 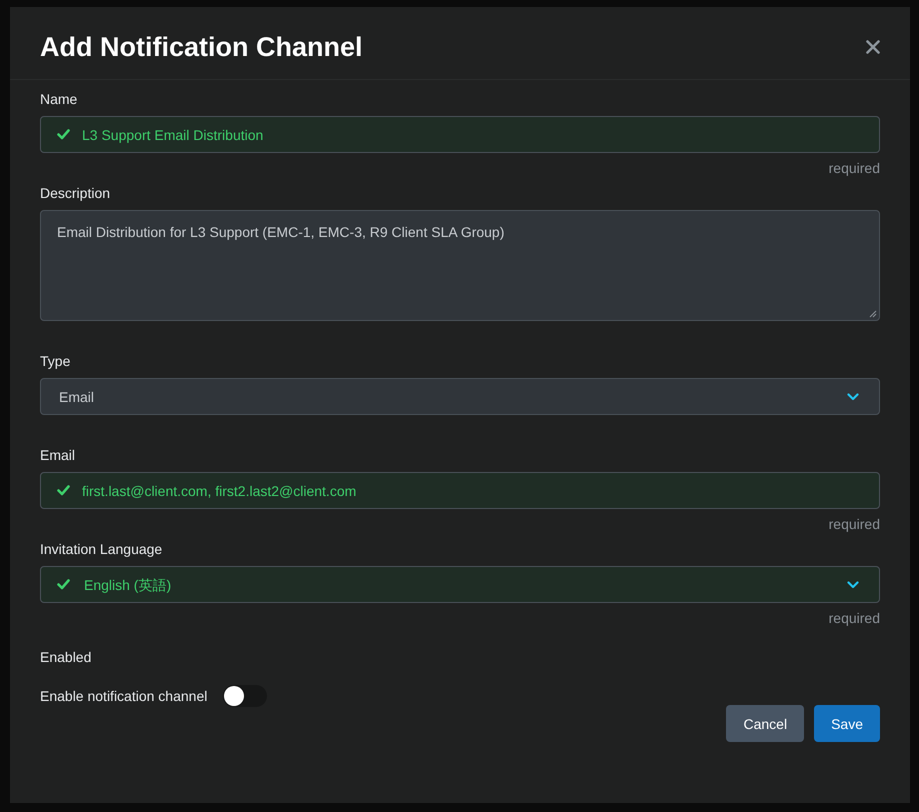 What do you see at coordinates (58, 455) in the screenshot?
I see `field-label: Email` at bounding box center [58, 455].